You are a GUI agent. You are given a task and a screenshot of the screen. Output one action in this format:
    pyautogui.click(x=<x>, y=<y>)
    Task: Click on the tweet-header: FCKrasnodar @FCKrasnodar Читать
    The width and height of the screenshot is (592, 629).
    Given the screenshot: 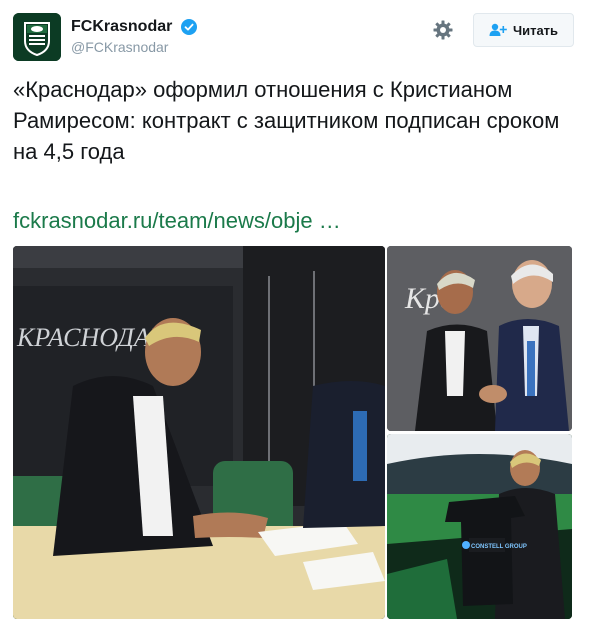 What is the action you would take?
    pyautogui.click(x=293, y=37)
    